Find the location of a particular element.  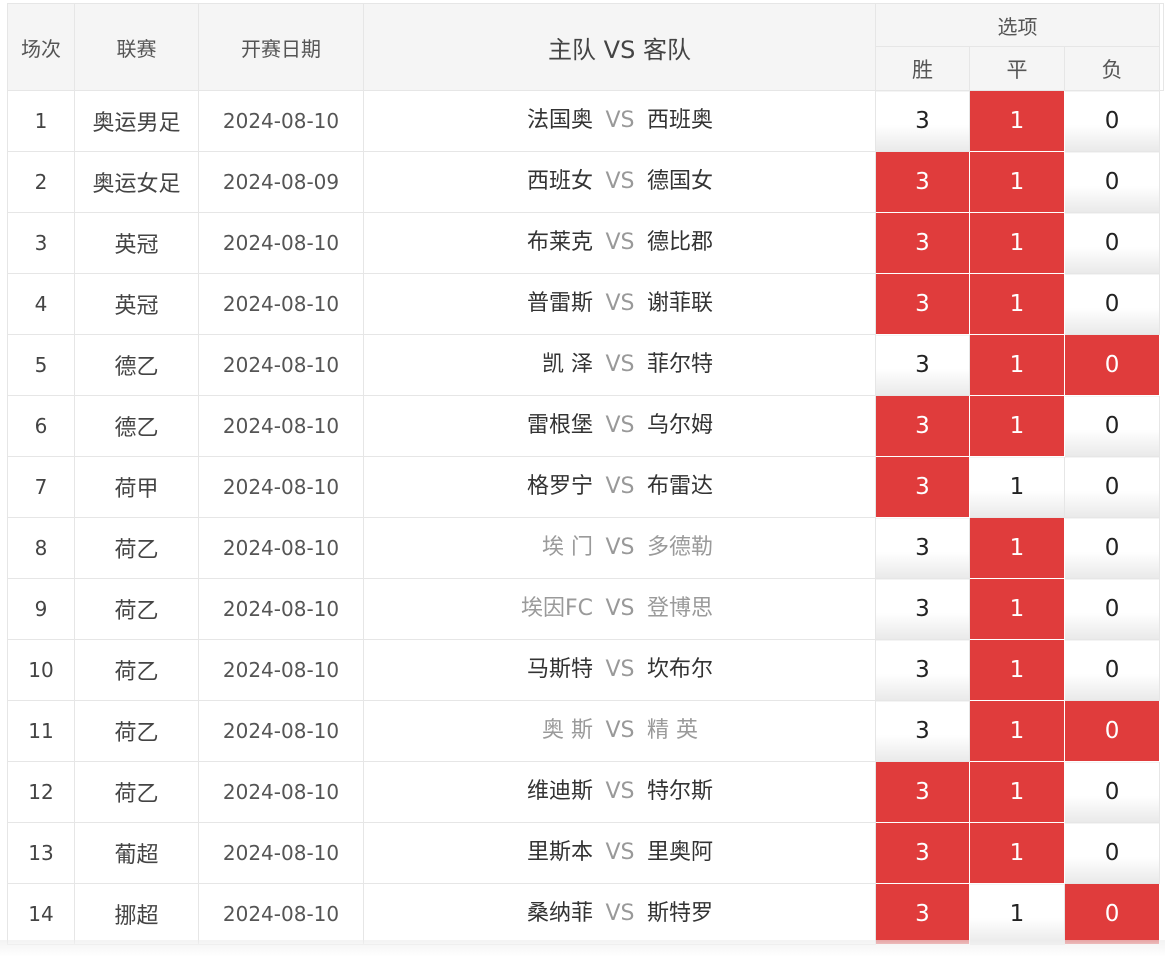

away-team: 菲尔特 is located at coordinates (680, 364).